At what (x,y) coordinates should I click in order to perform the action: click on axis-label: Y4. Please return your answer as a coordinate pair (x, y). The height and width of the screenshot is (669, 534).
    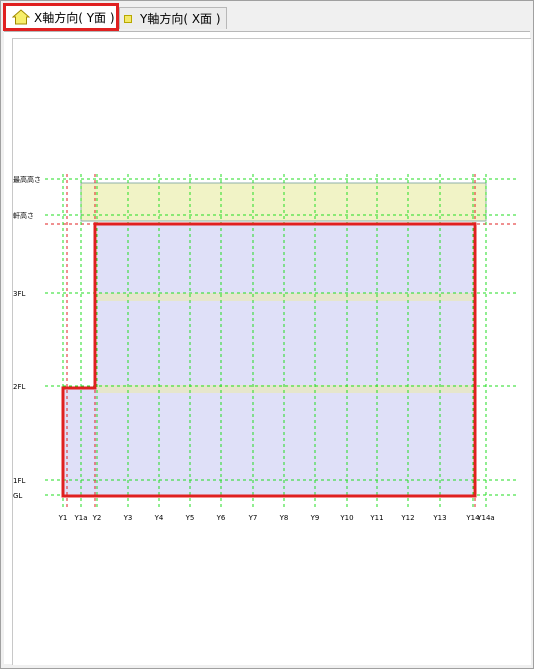
    Looking at the image, I should click on (159, 518).